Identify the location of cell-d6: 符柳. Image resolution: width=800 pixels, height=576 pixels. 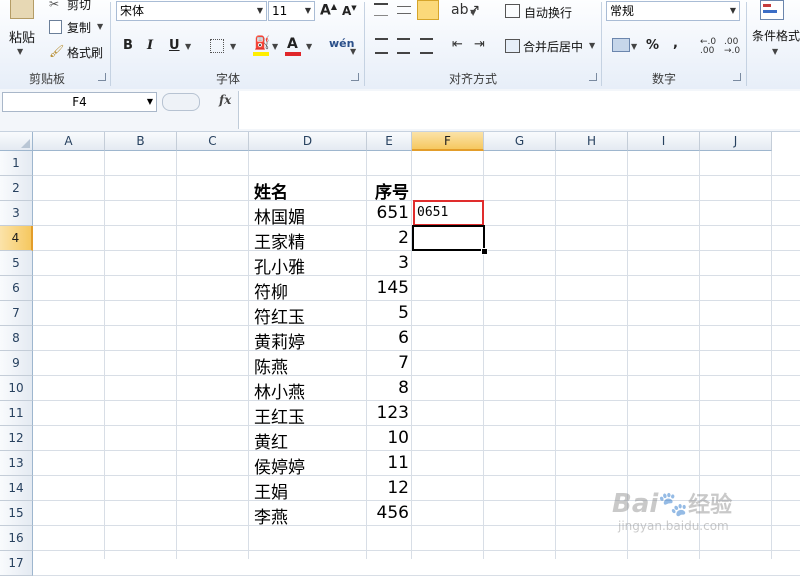
(271, 290).